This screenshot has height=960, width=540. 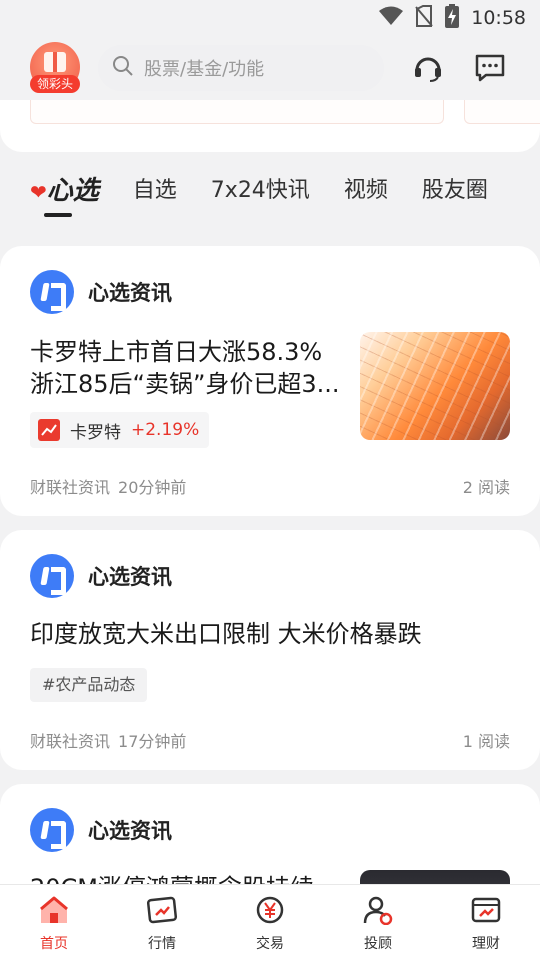 I want to click on promo-panel, so click(x=237, y=112).